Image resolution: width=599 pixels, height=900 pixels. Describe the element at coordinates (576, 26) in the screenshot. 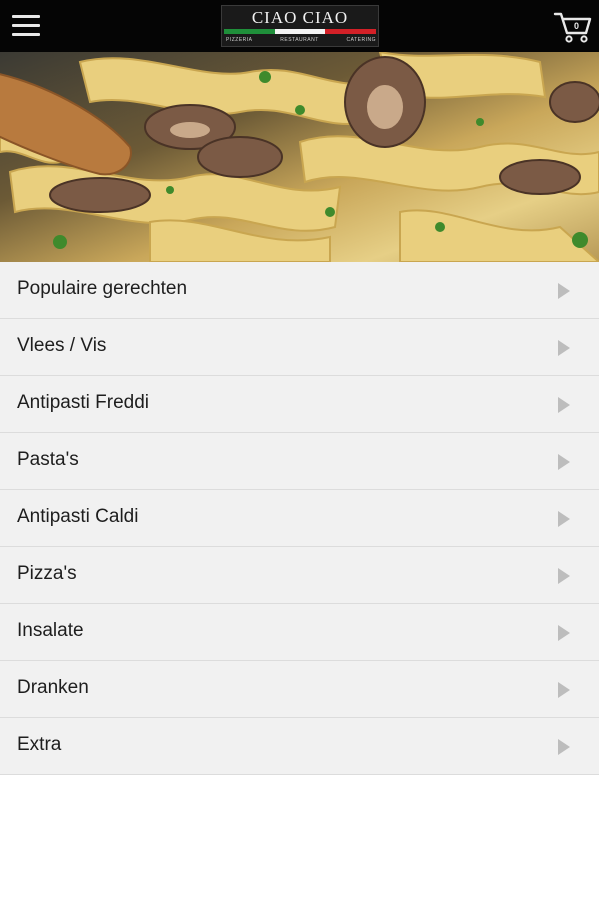

I see `cart-count: 0` at that location.